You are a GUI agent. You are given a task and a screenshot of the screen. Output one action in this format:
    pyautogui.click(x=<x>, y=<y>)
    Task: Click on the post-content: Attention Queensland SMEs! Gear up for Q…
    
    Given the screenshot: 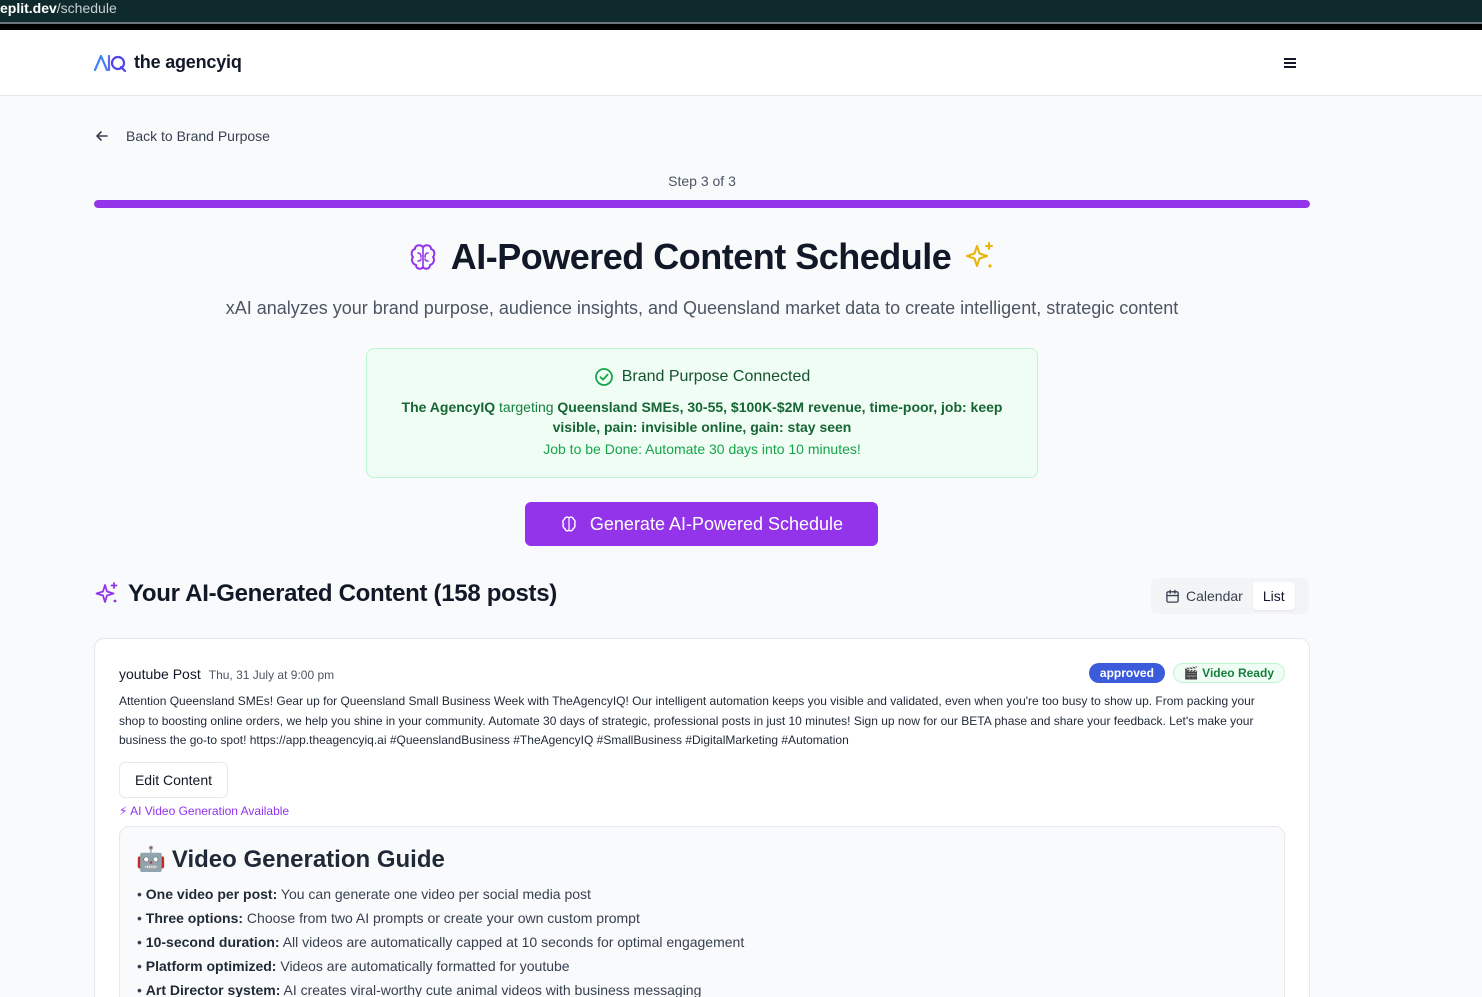 What is the action you would take?
    pyautogui.click(x=687, y=720)
    